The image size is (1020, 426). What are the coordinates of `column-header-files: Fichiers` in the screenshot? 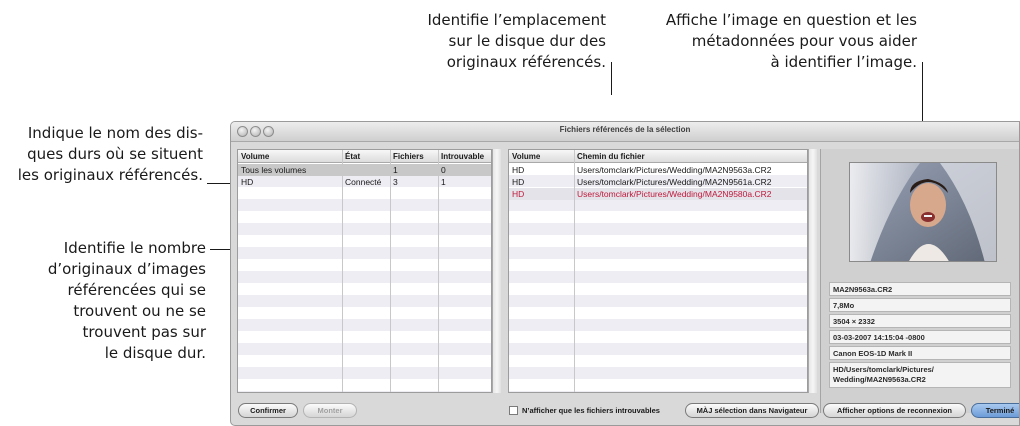 It's located at (414, 156).